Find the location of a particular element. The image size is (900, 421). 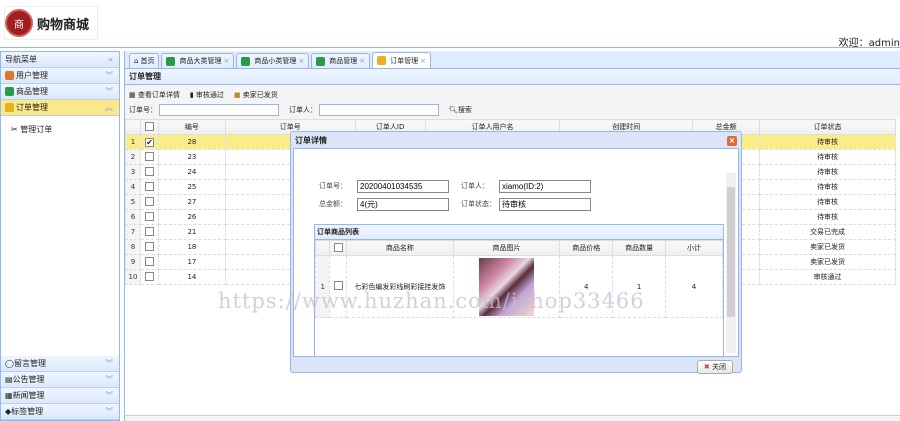

tab-goods: 商品管理 × is located at coordinates (341, 60).